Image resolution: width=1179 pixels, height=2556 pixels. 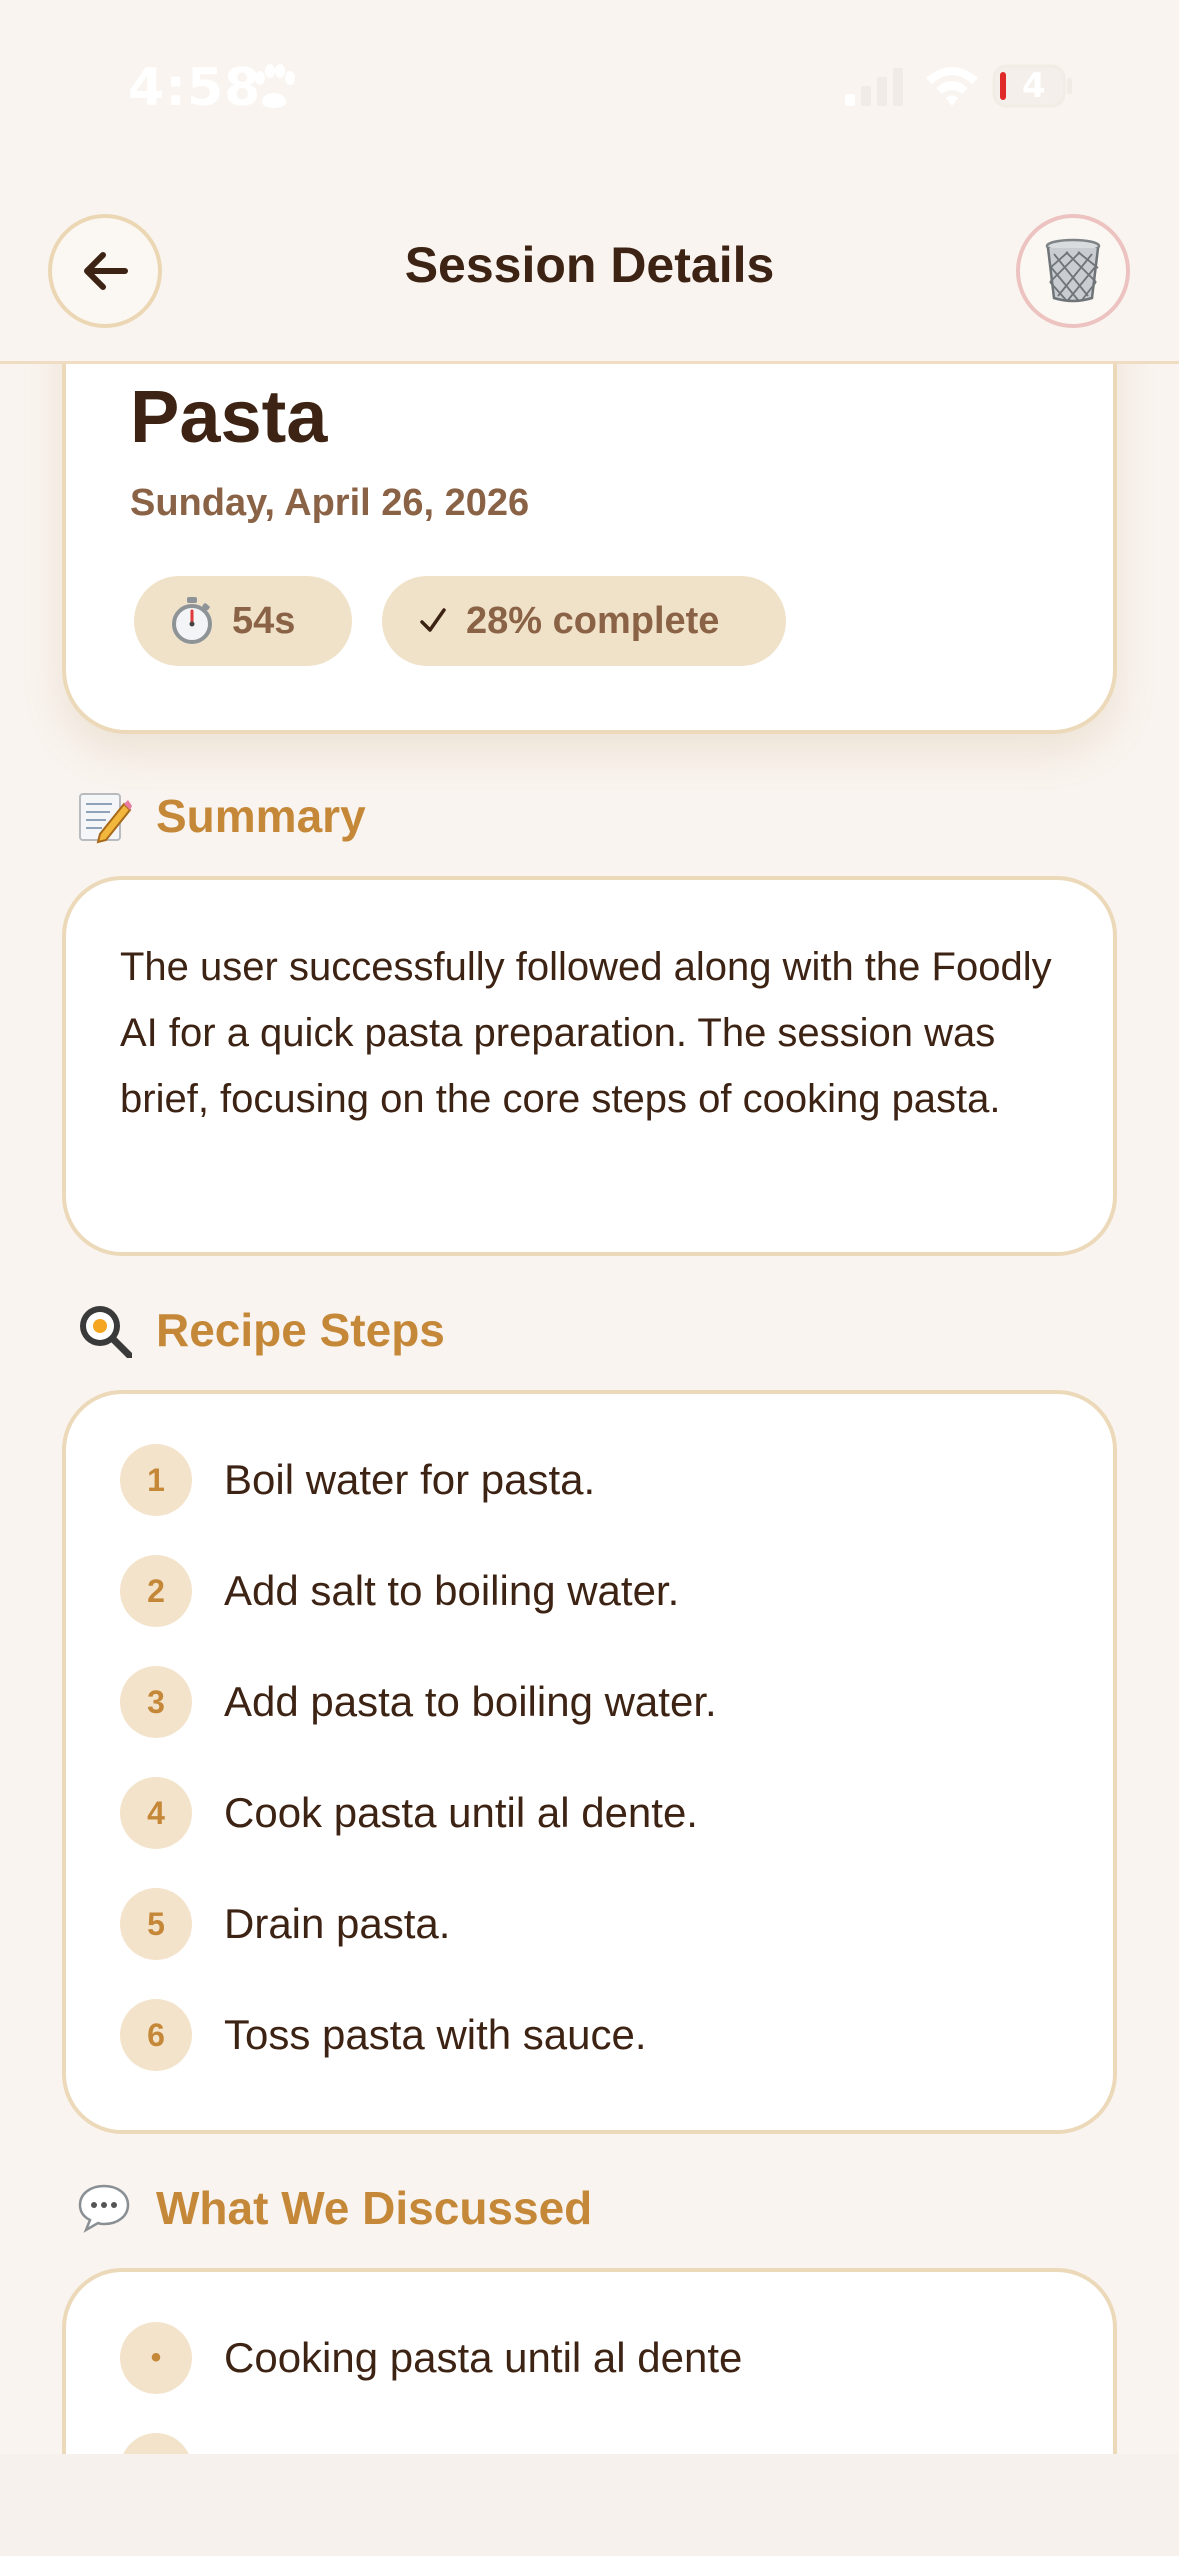 What do you see at coordinates (433, 620) in the screenshot?
I see `checkmark-icon` at bounding box center [433, 620].